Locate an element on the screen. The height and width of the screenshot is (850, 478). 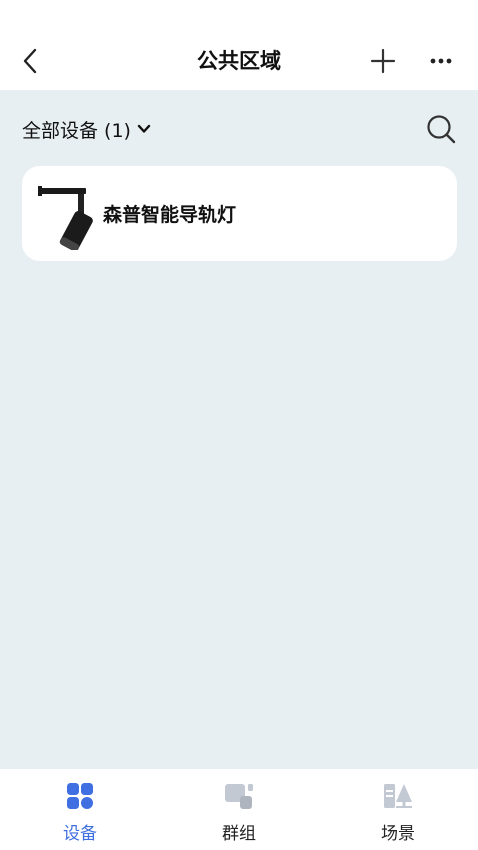
devices-grid-icon is located at coordinates (80, 796).